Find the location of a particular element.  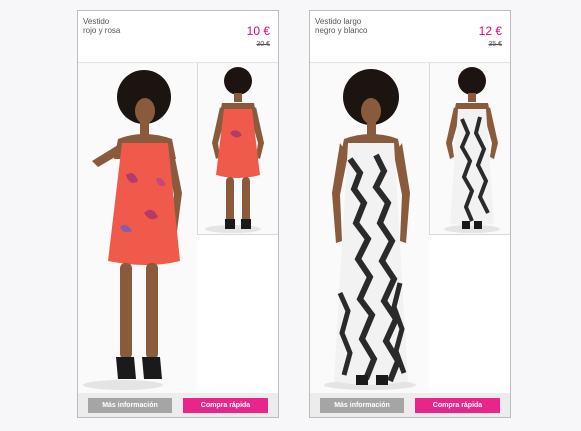

product-old-price: 30 € is located at coordinates (263, 44).